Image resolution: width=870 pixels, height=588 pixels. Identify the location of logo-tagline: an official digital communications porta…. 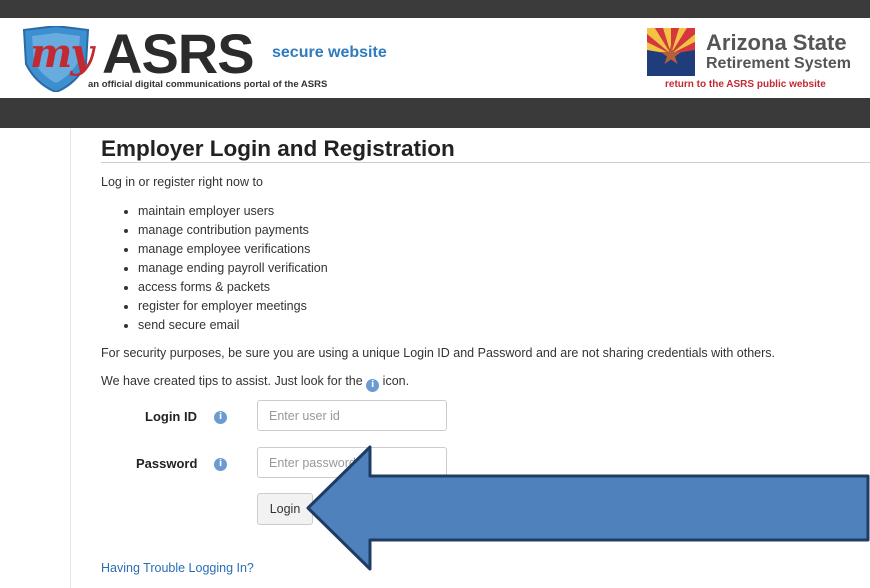
(208, 84).